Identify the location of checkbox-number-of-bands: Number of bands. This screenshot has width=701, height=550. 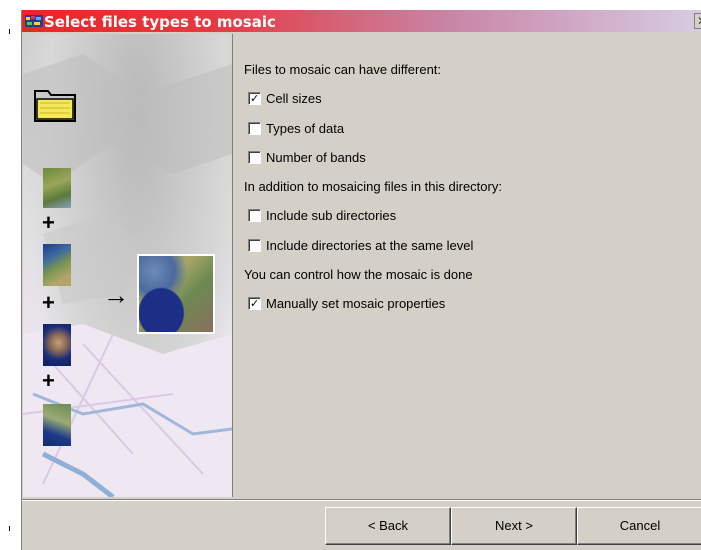
(307, 157).